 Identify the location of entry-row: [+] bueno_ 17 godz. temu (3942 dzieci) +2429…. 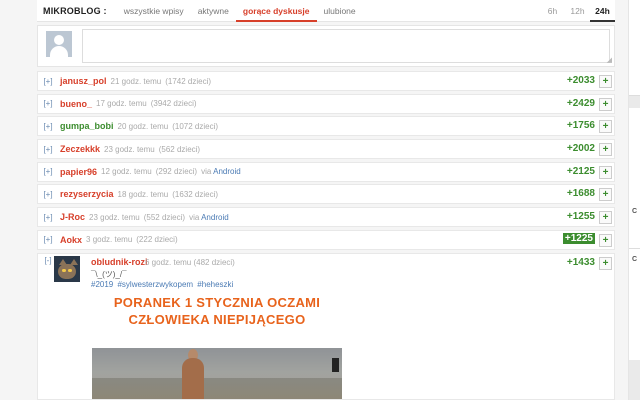
(326, 103).